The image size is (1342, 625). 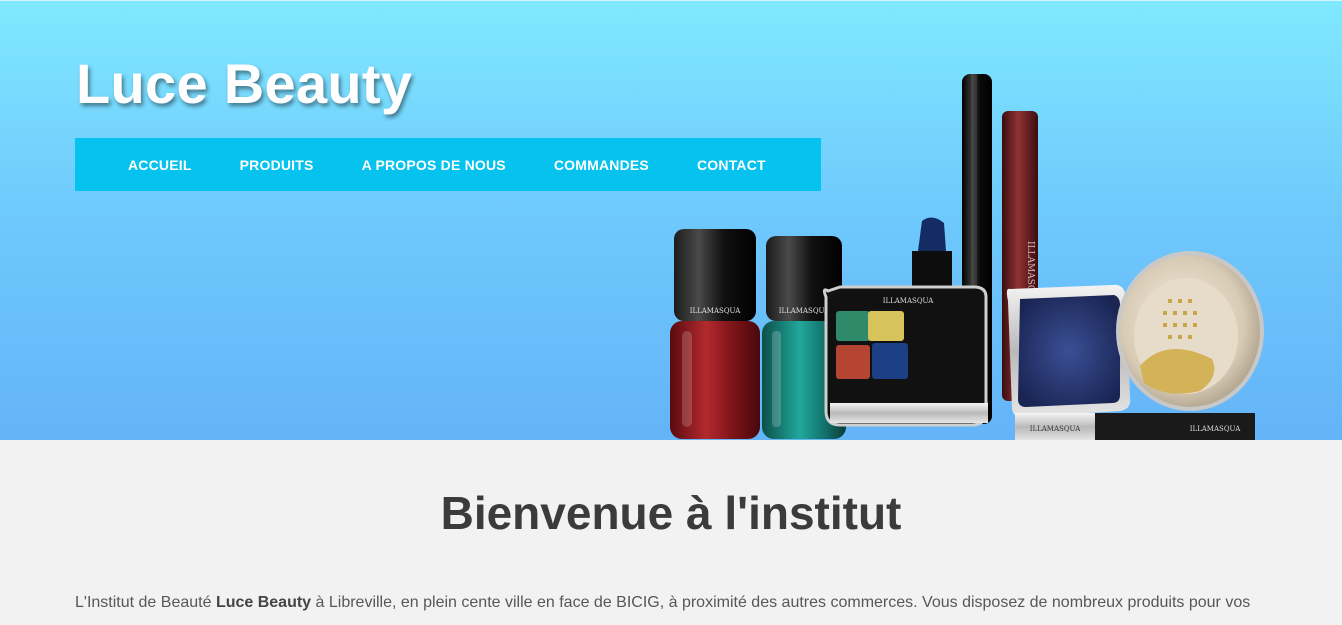 What do you see at coordinates (671, 513) in the screenshot?
I see `welcome-heading: Bienvenue à l'institut` at bounding box center [671, 513].